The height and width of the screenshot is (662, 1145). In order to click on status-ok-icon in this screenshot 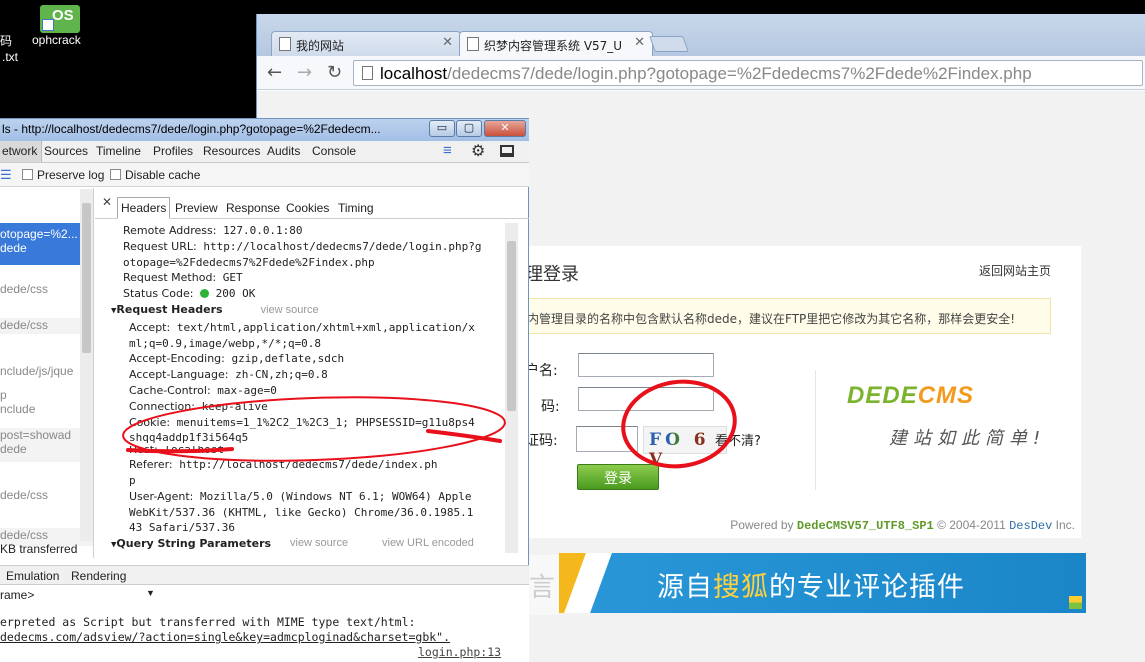, I will do `click(205, 294)`.